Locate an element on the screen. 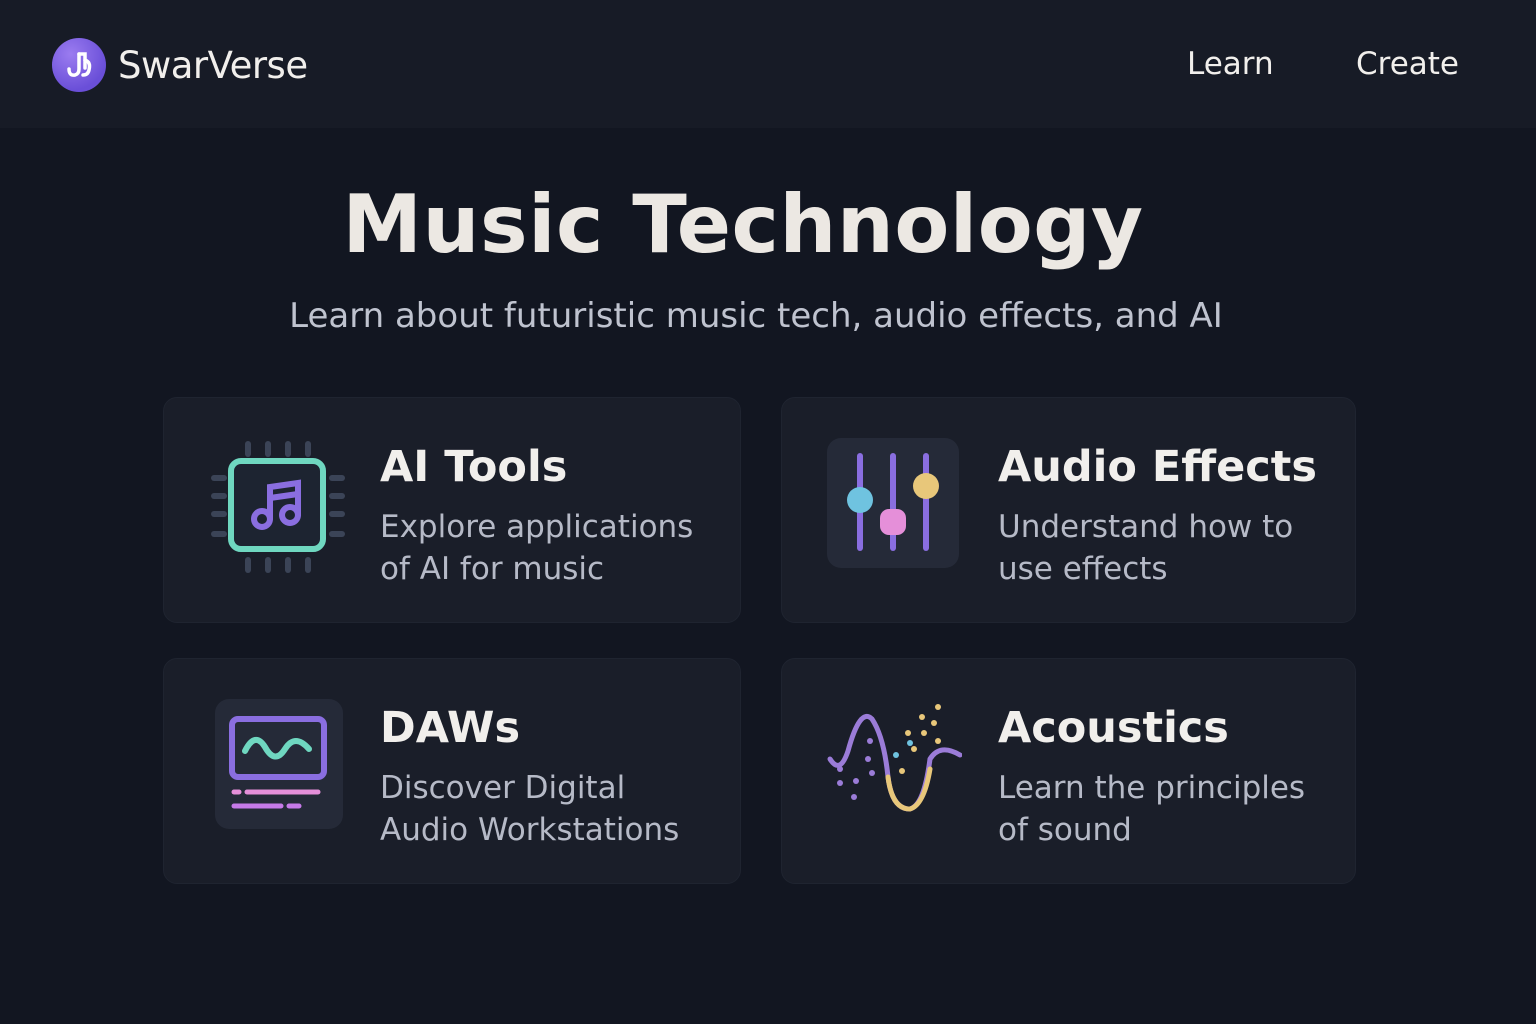 Image resolution: width=1536 pixels, height=1024 pixels. card-acoustics: Acoustics Learn the principles of sound is located at coordinates (1068, 771).